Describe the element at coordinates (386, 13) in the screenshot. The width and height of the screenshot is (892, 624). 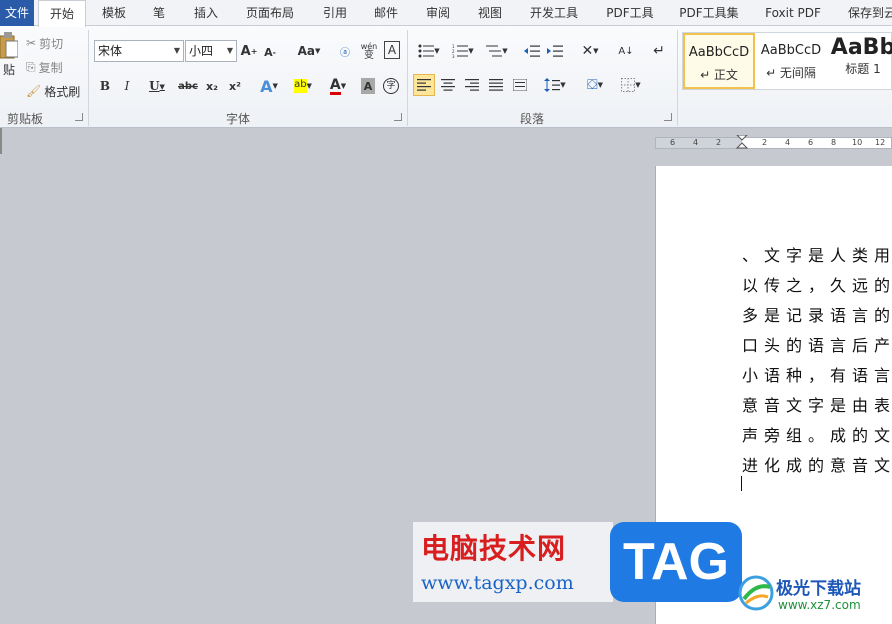
I see `tab-mailings: 邮件` at that location.